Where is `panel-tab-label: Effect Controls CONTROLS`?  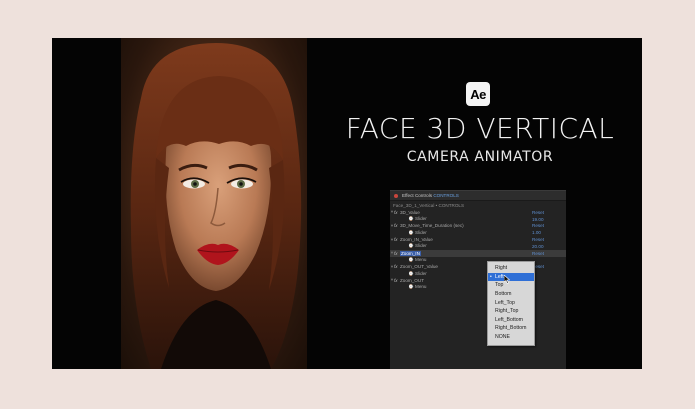
panel-tab-label: Effect Controls CONTROLS is located at coordinates (430, 195).